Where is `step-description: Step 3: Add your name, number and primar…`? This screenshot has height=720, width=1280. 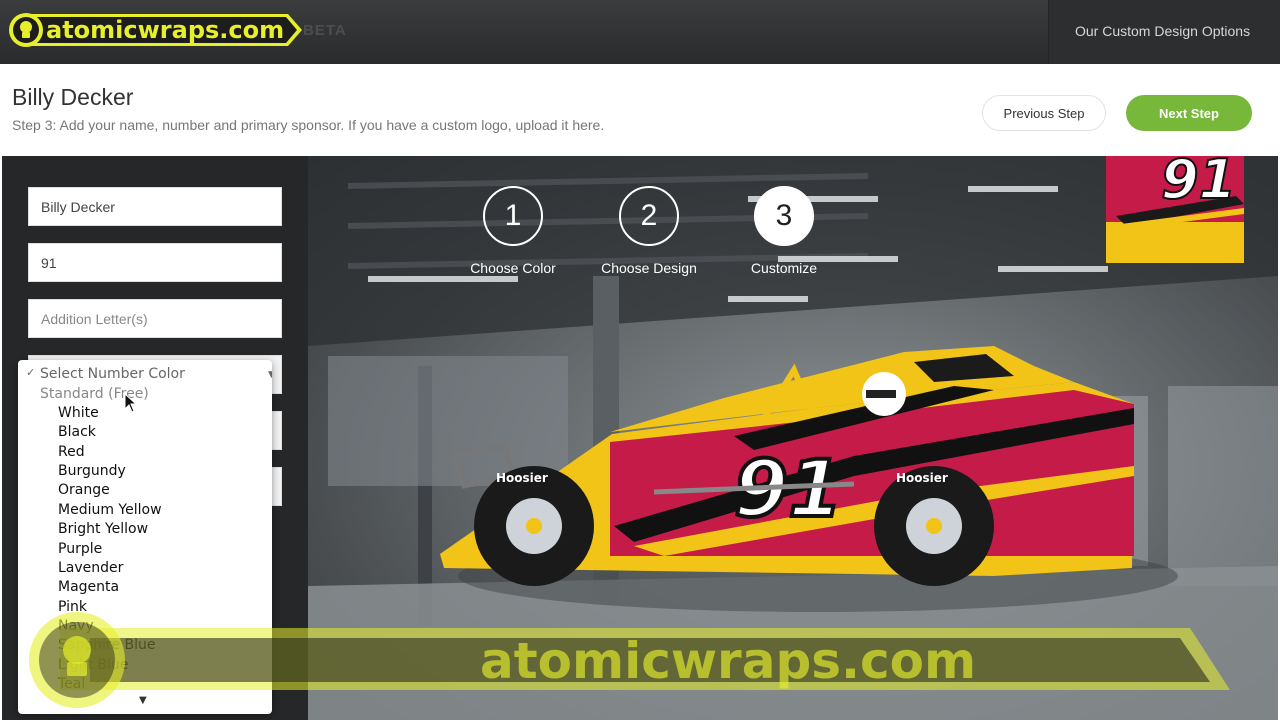 step-description: Step 3: Add your name, number and primar… is located at coordinates (308, 125).